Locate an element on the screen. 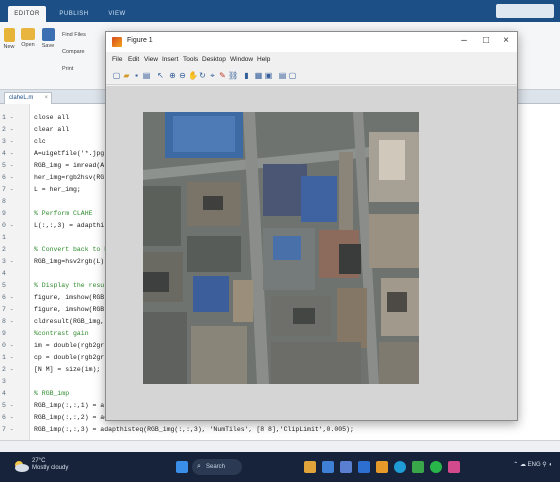  rotate-icon: ↻ is located at coordinates (202, 75).